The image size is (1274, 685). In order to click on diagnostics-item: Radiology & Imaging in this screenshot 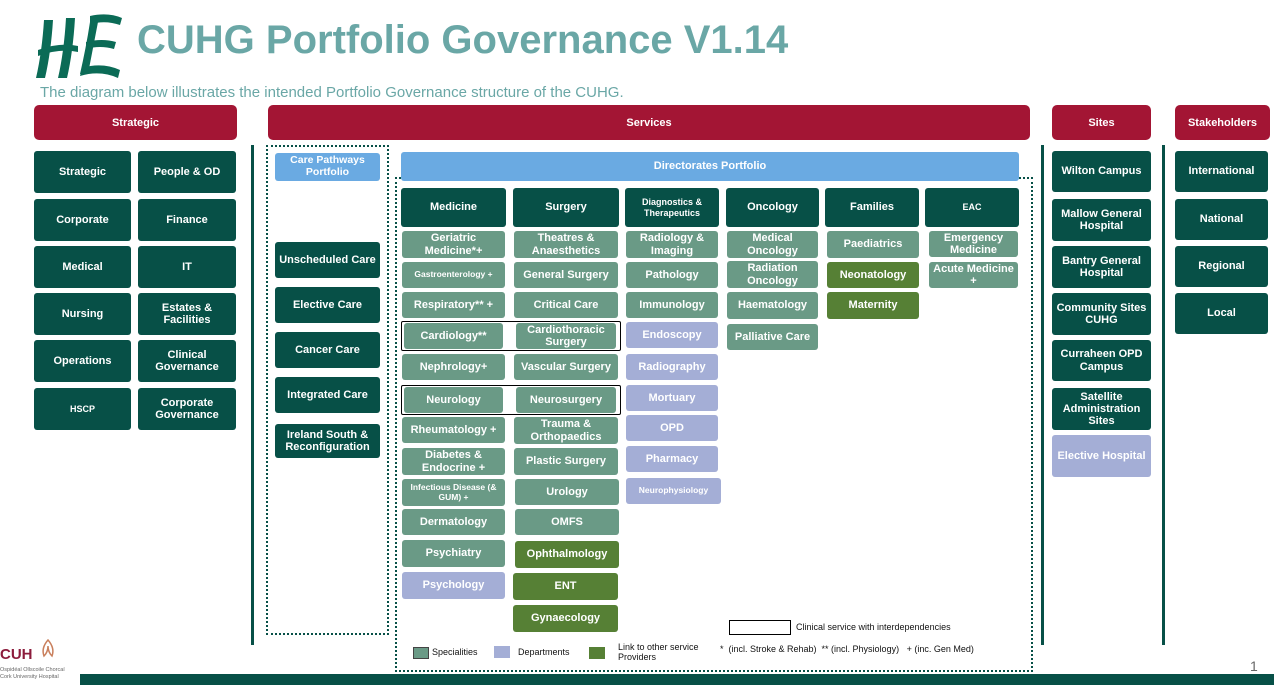, I will do `click(672, 244)`.